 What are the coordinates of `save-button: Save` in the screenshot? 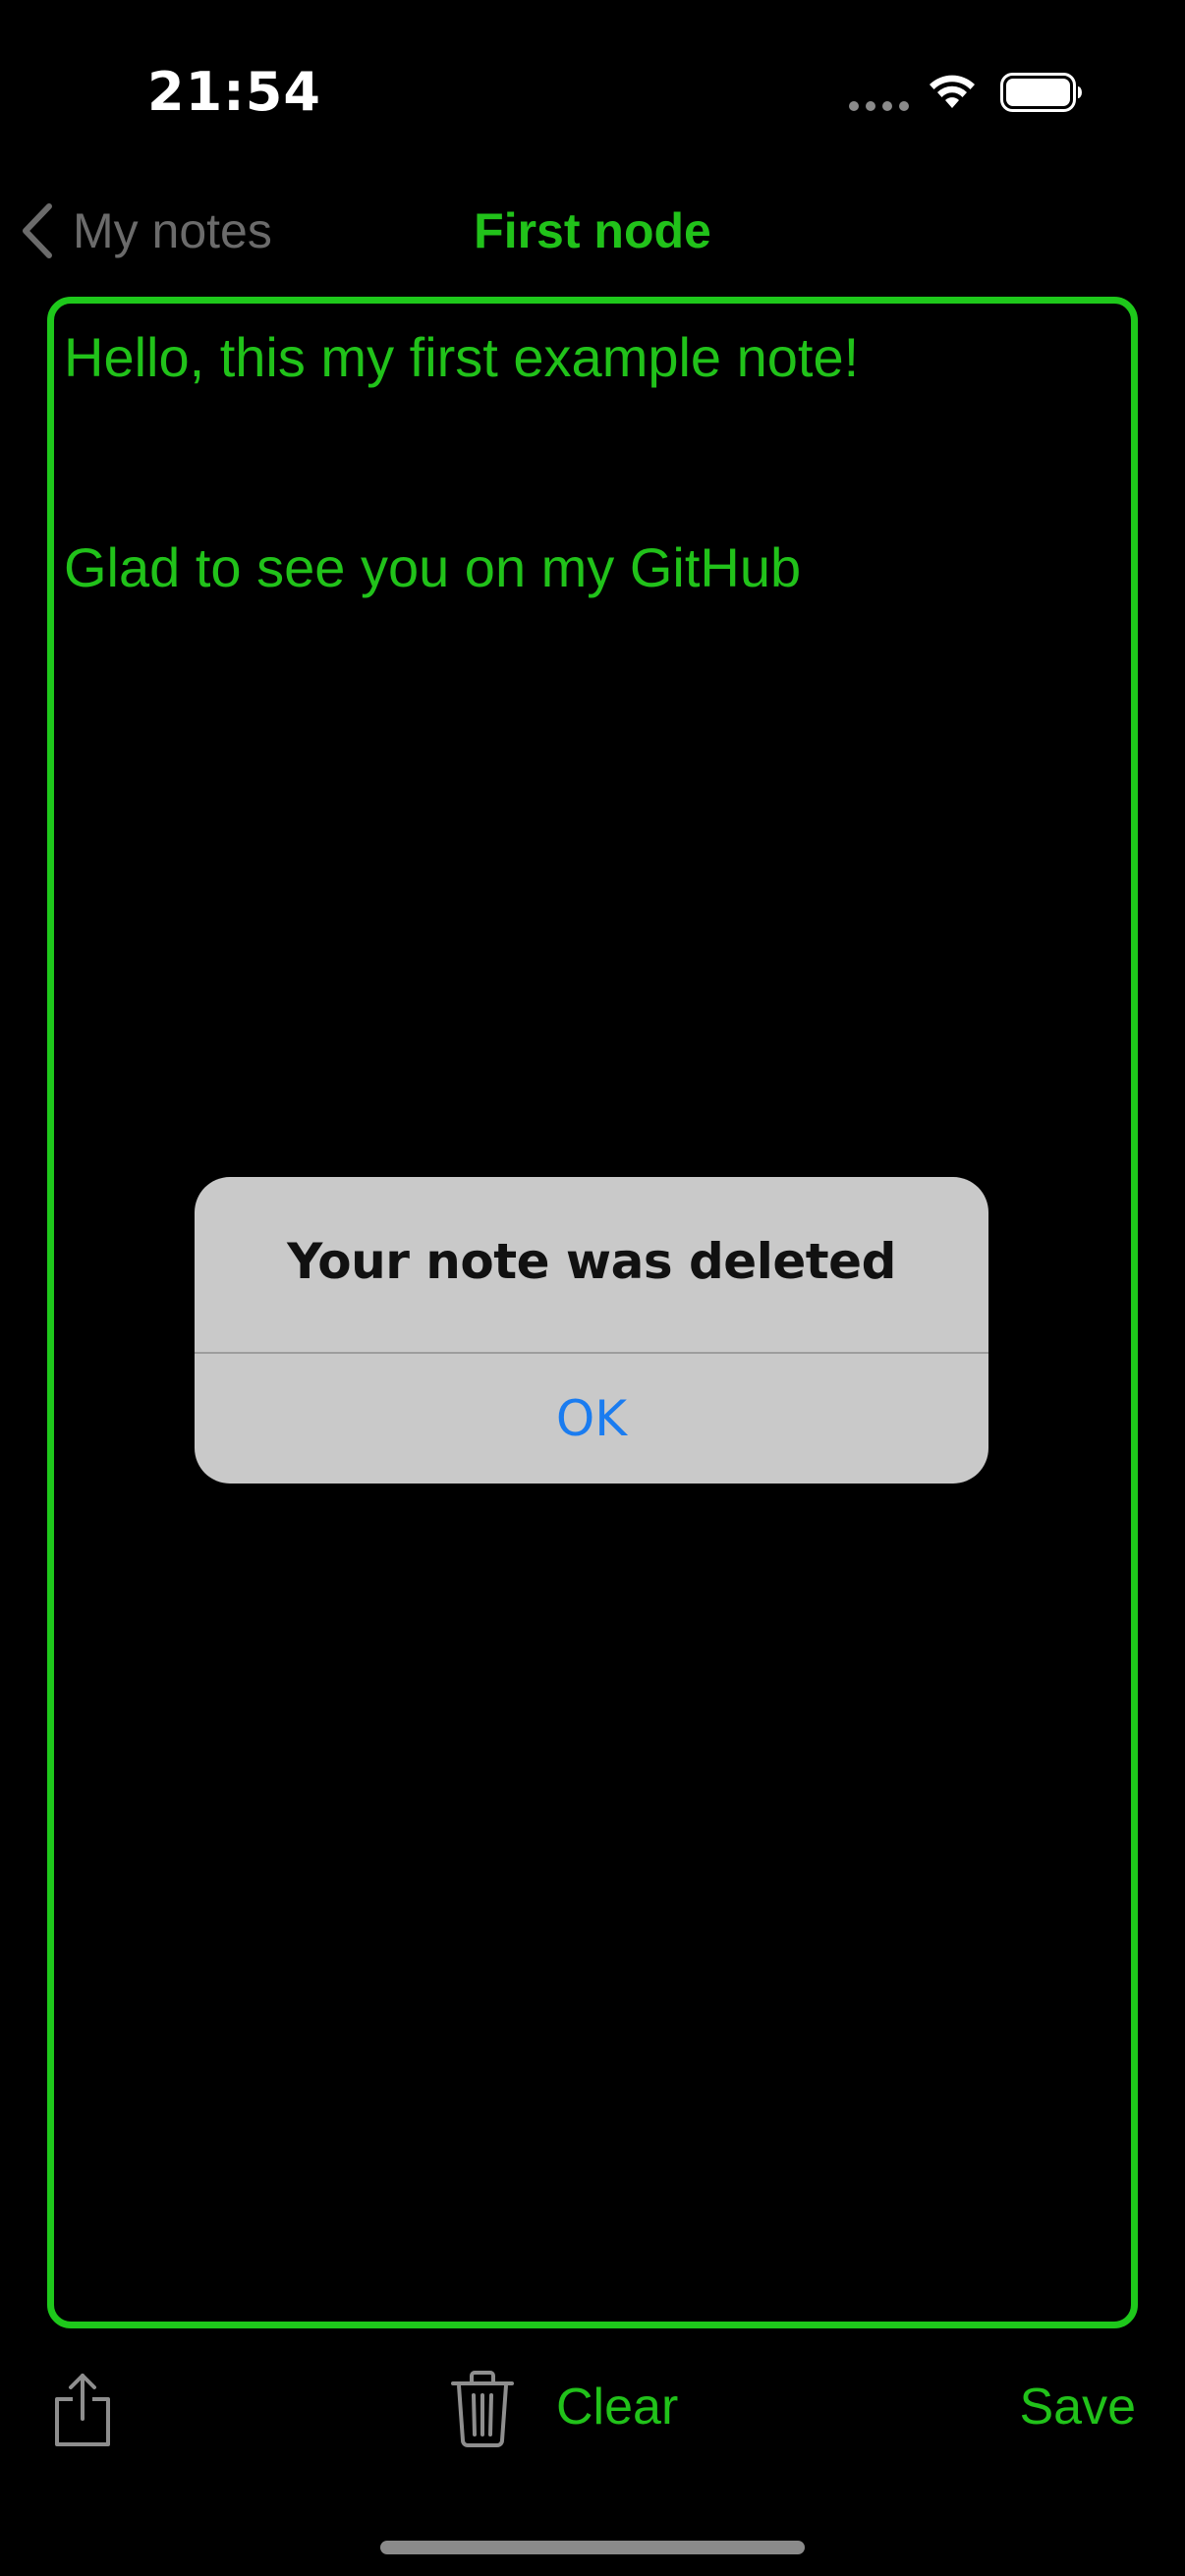 It's located at (1077, 2407).